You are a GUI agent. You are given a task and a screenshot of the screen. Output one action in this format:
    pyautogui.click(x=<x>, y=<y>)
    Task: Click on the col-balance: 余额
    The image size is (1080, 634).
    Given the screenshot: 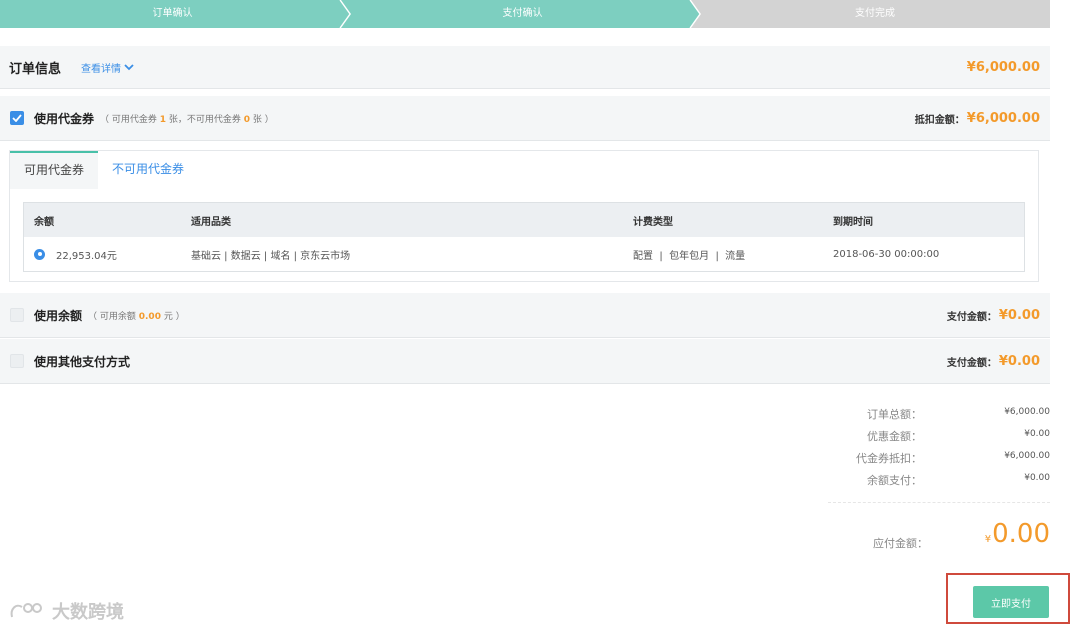 What is the action you would take?
    pyautogui.click(x=44, y=222)
    